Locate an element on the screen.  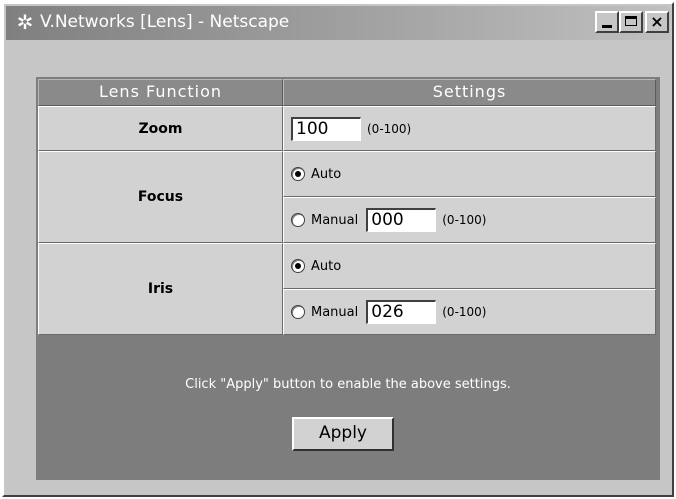
close-button: × is located at coordinates (657, 22).